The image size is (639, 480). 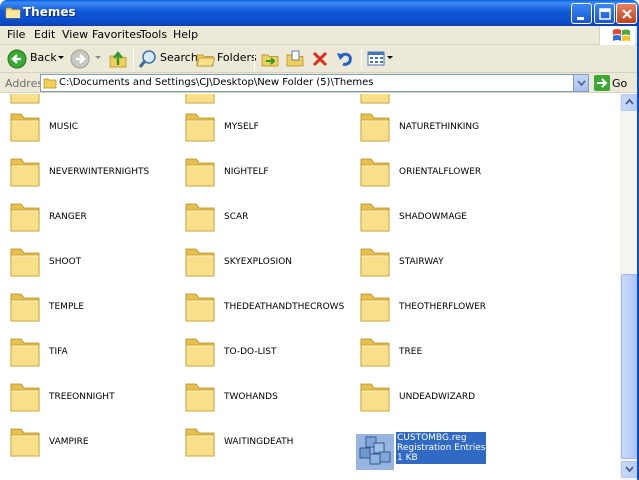 I want to click on scroll-down-button, so click(x=629, y=469).